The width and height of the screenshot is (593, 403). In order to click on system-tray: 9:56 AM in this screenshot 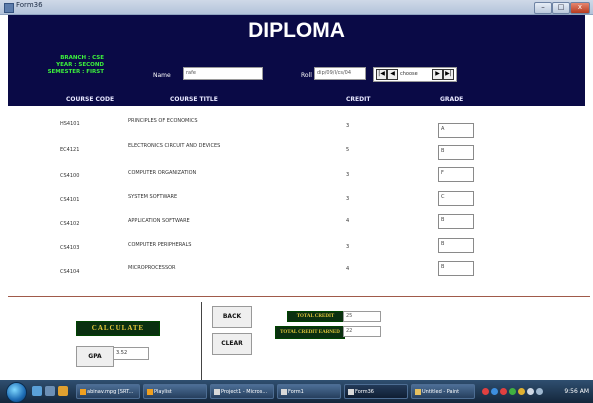, I will do `click(536, 392)`.